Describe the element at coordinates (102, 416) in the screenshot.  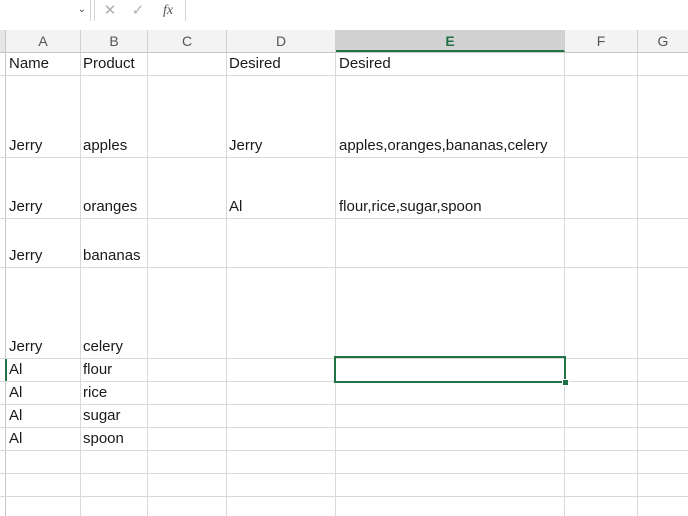
I see `cell-b8: sugar` at that location.